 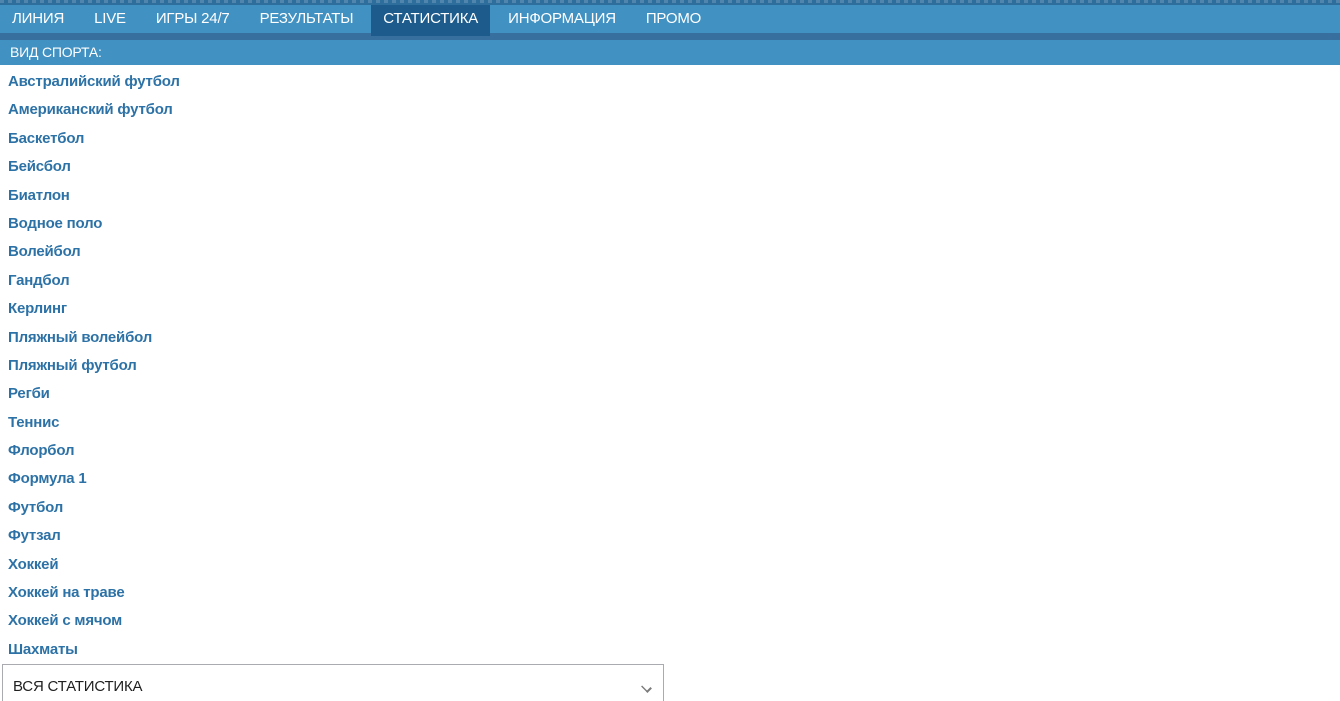 I want to click on statistics-filter-value: ВСЯ СТАТИСТИКА, so click(x=78, y=686).